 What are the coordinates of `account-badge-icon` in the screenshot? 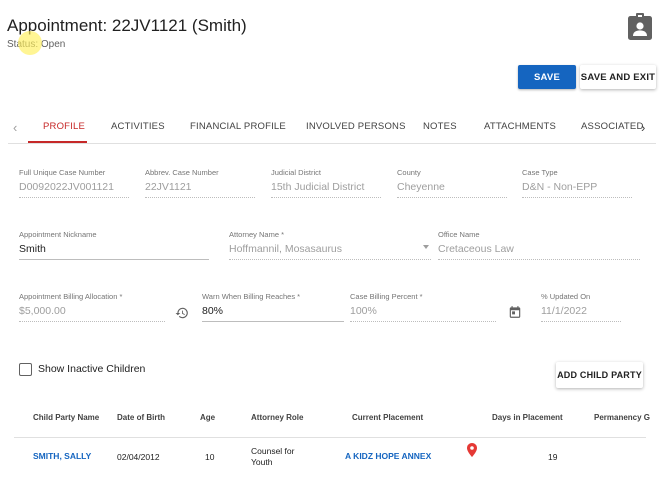 It's located at (640, 26).